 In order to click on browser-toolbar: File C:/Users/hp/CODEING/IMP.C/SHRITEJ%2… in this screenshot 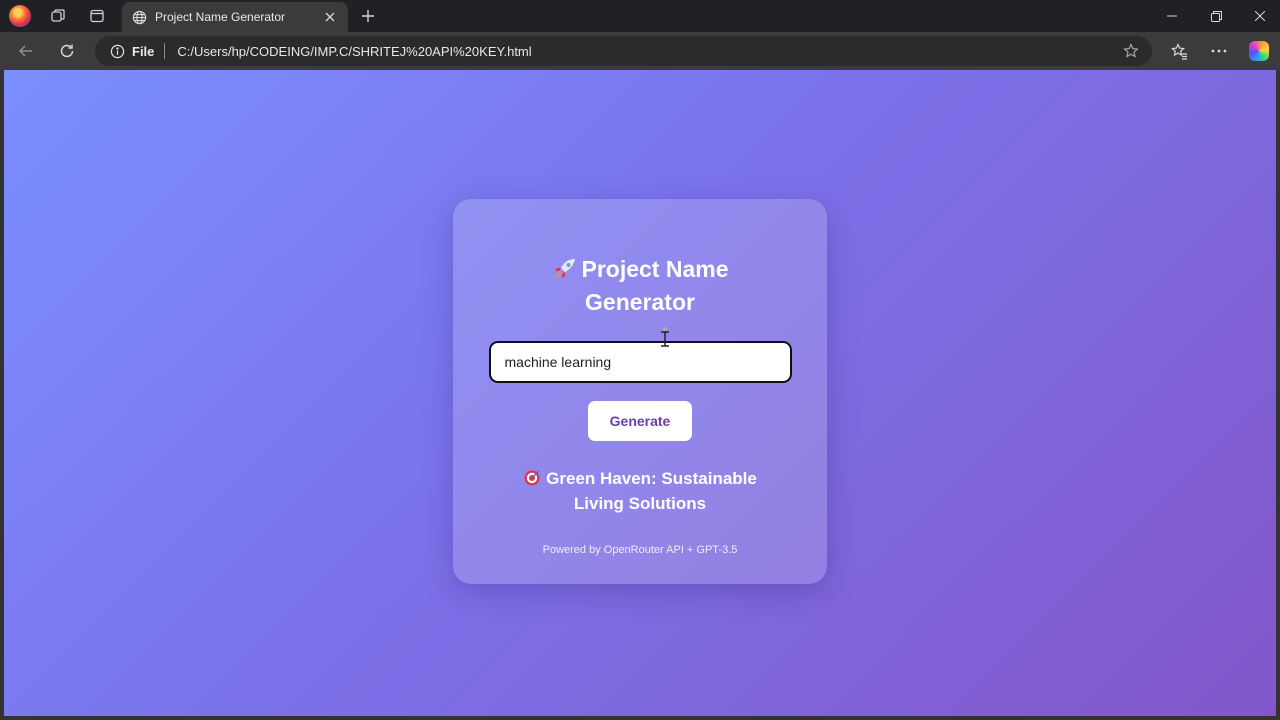, I will do `click(640, 51)`.